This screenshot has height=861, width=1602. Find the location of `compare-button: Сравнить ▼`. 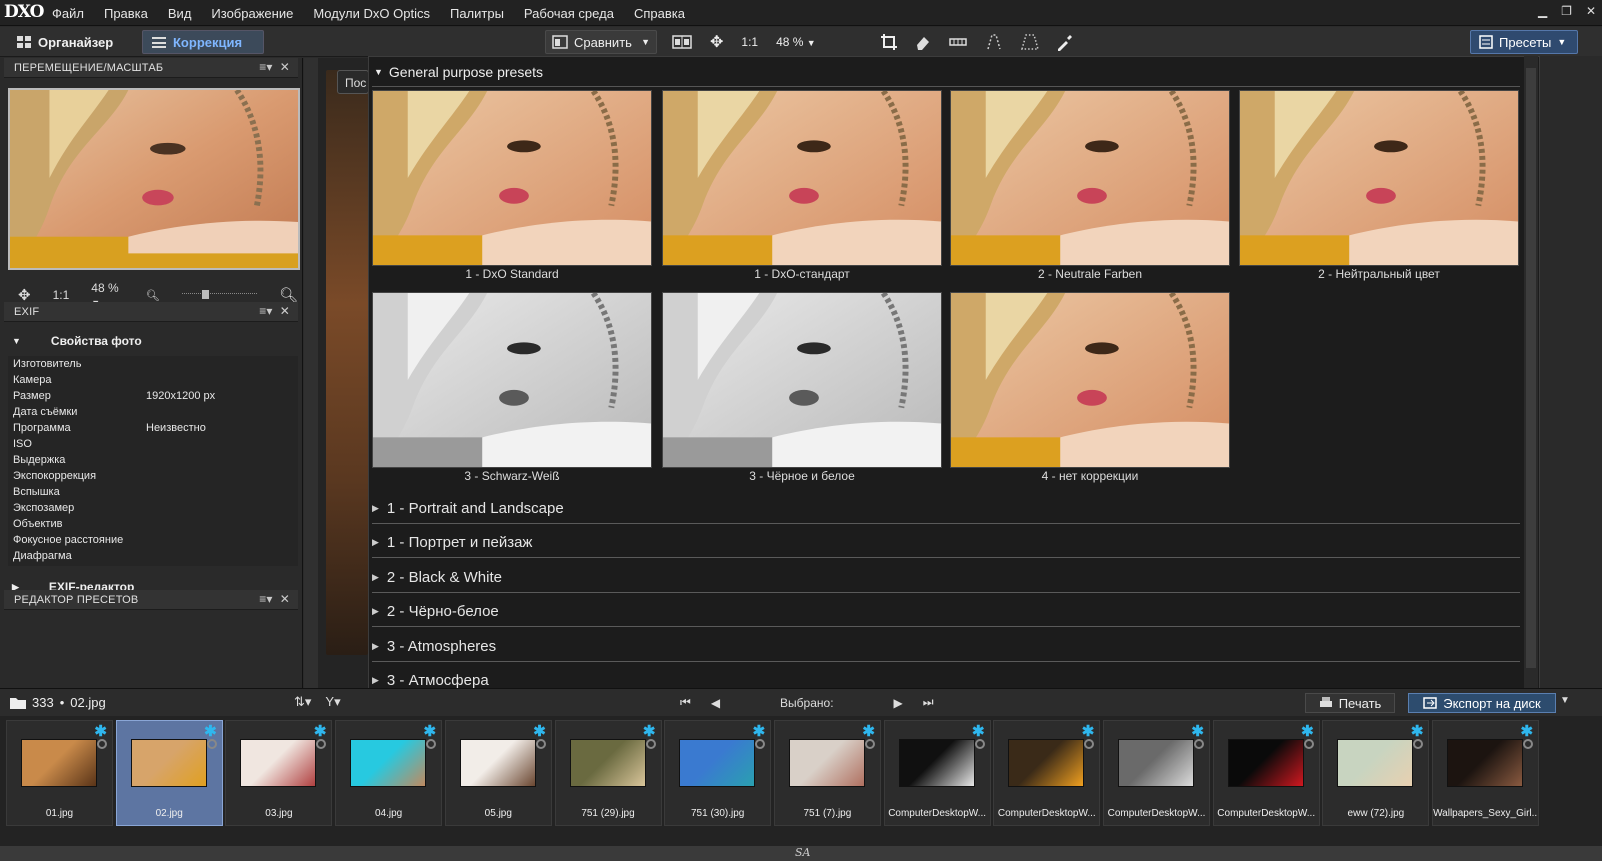

compare-button: Сравнить ▼ is located at coordinates (601, 42).